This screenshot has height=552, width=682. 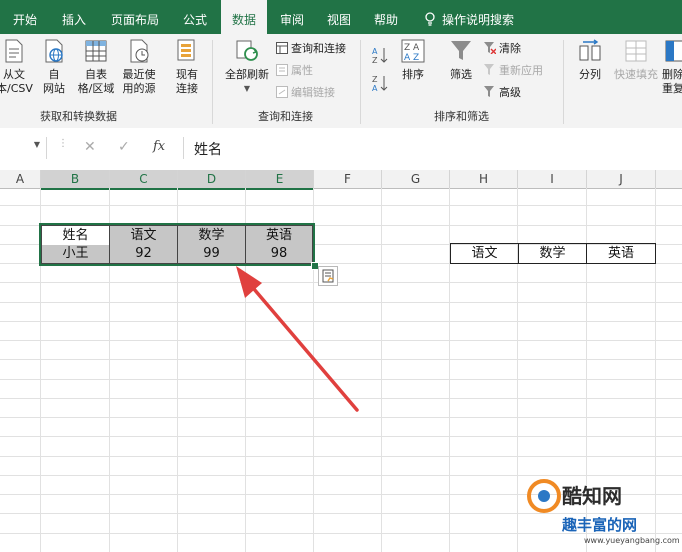 What do you see at coordinates (78, 116) in the screenshot?
I see `group-label-get-transform: 获取和转换数据` at bounding box center [78, 116].